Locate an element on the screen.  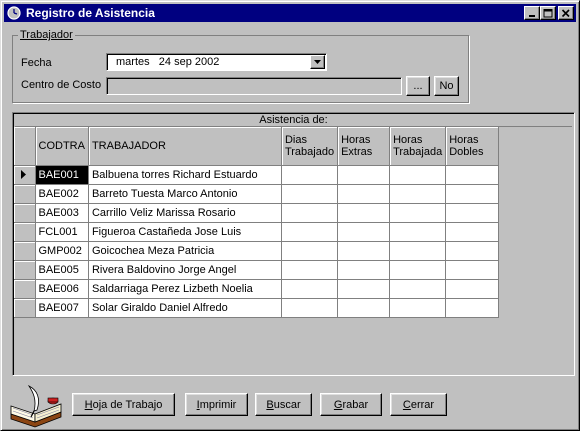
column-header-horas-trabajada: Horas Trabajada is located at coordinates (418, 146).